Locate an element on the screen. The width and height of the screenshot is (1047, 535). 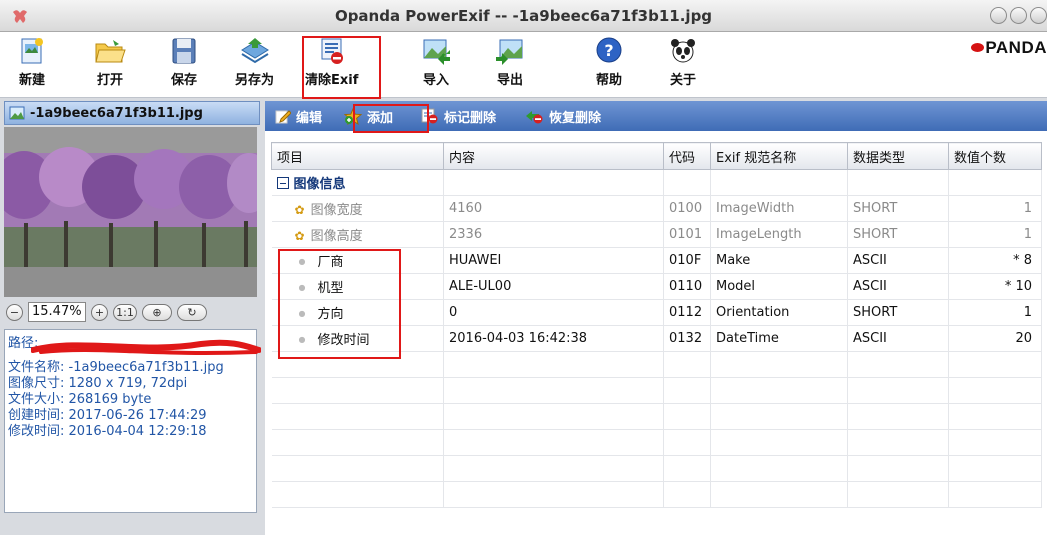
modified-time: 修改时间: 2016-04-04 12:29:18 is located at coordinates (107, 431).